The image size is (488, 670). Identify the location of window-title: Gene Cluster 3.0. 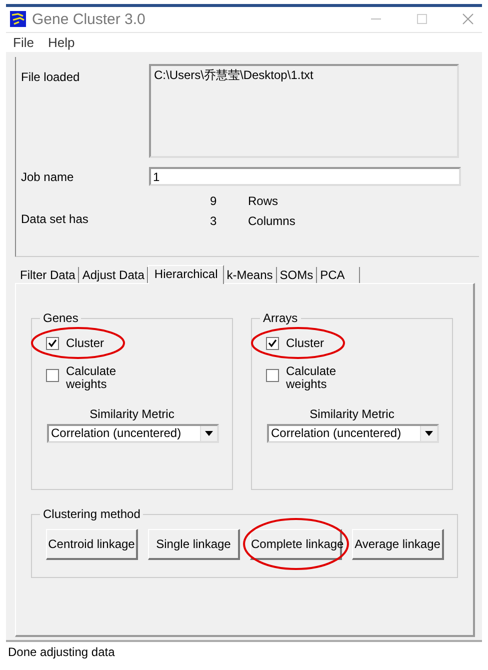
(89, 19).